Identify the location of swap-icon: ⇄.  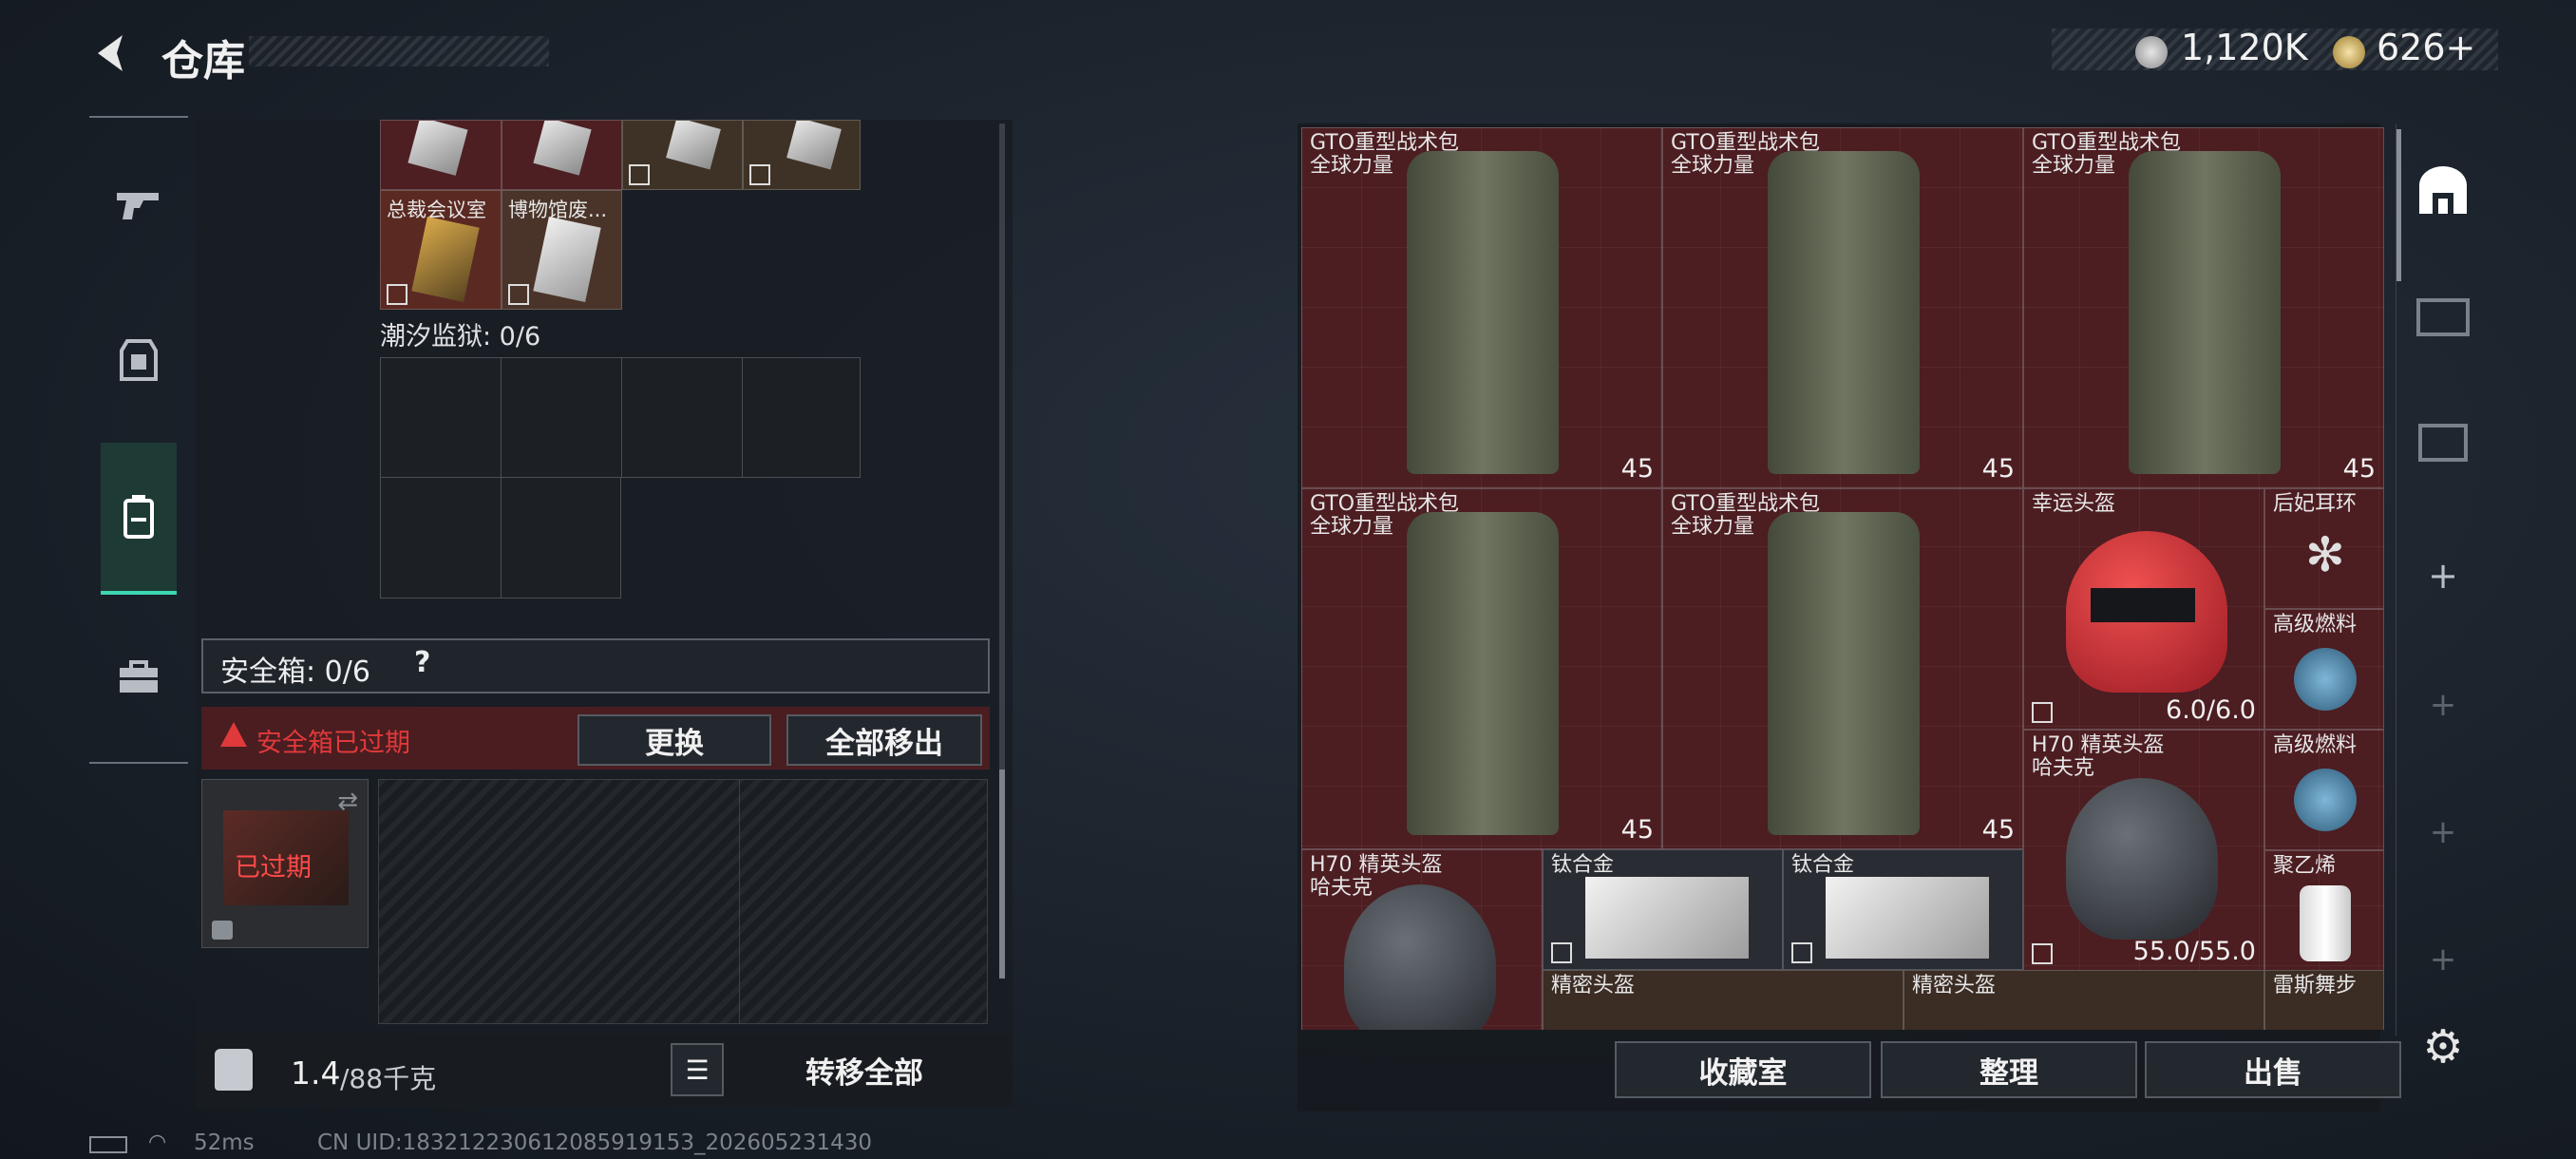
(347, 802).